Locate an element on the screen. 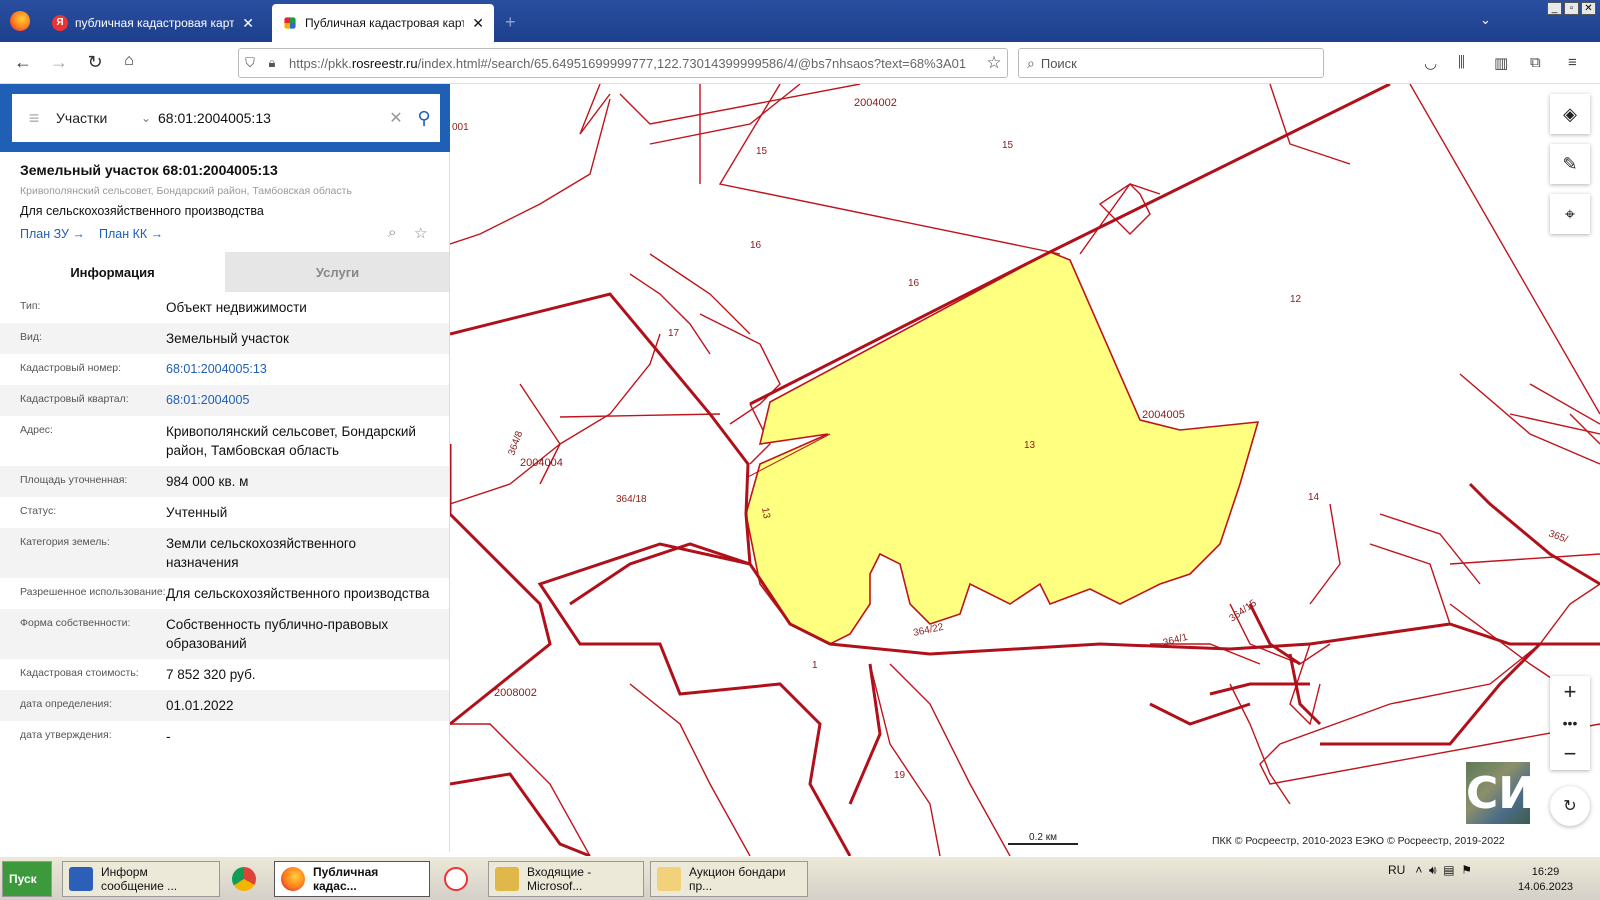 Image resolution: width=1600 pixels, height=900 pixels. bookmark-star-icon: ☆ is located at coordinates (994, 63).